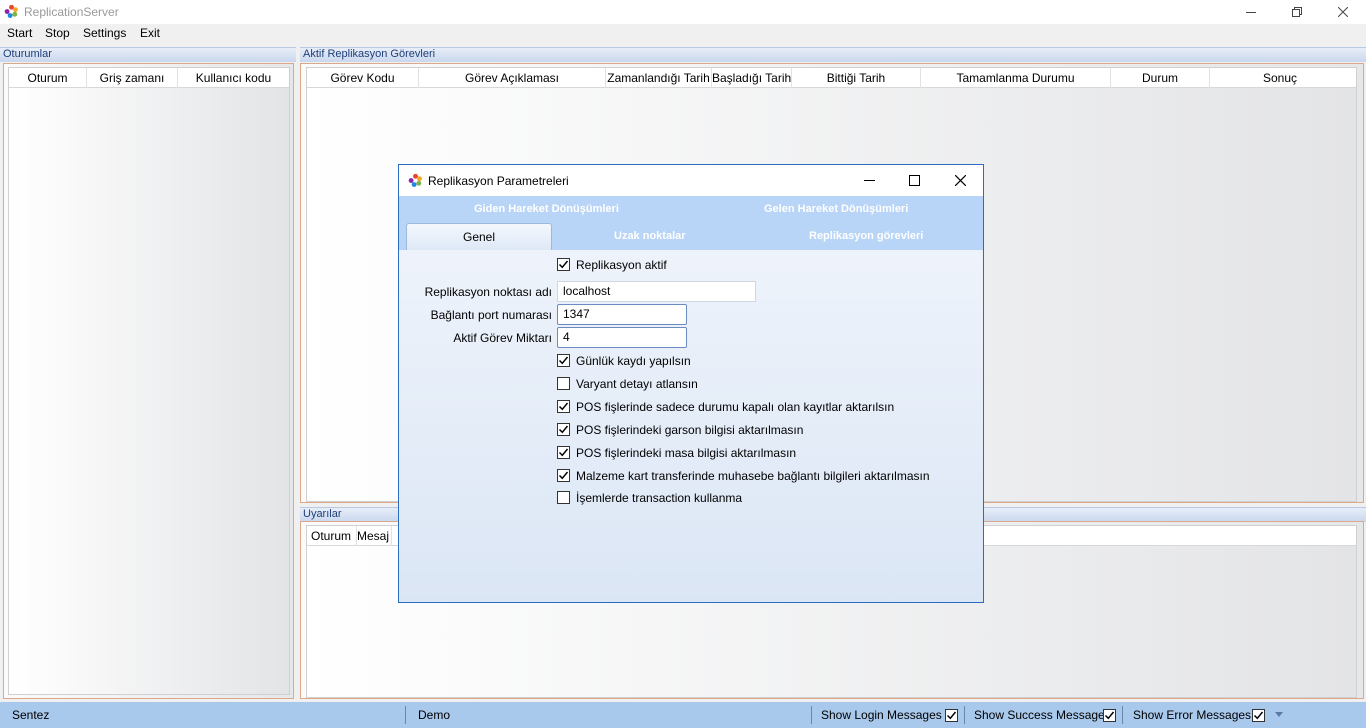 This screenshot has width=1366, height=728. I want to click on show-login-checkbox, so click(951, 715).